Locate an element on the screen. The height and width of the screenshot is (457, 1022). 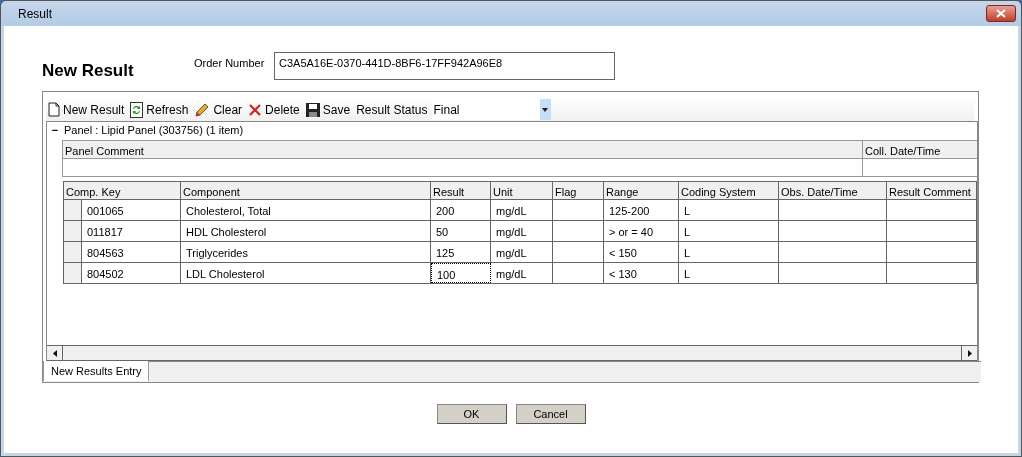
collapse-toggle: − is located at coordinates (55, 130).